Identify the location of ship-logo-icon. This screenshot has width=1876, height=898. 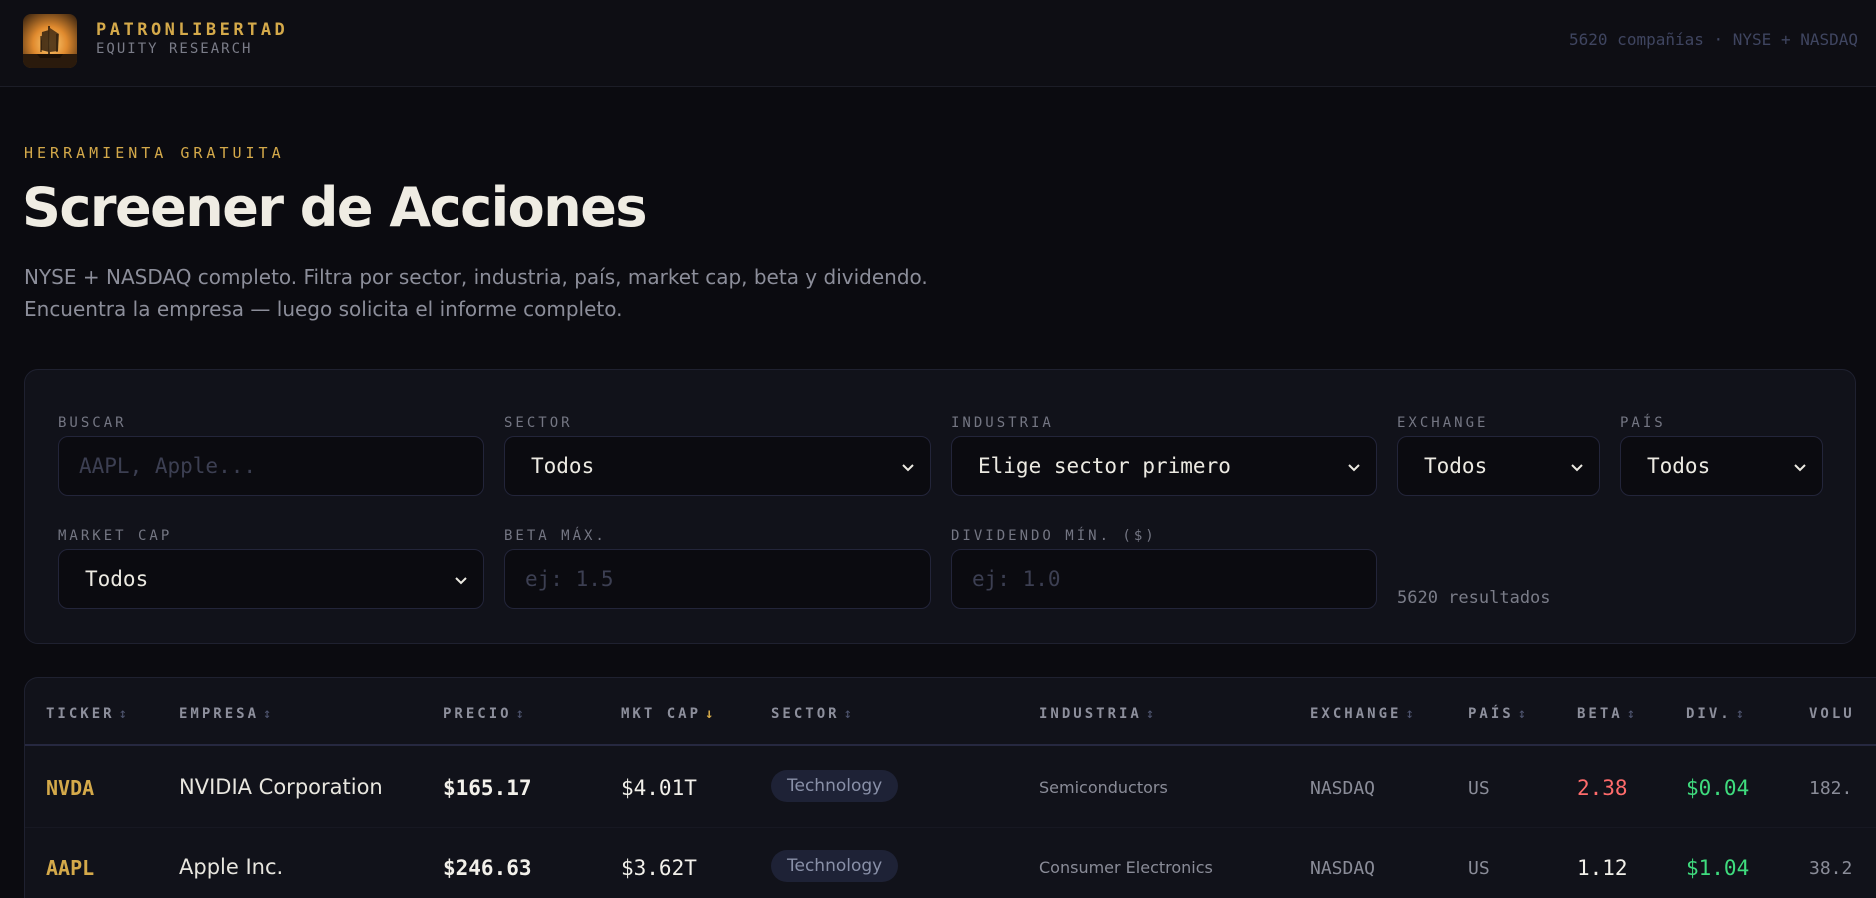
(50, 41).